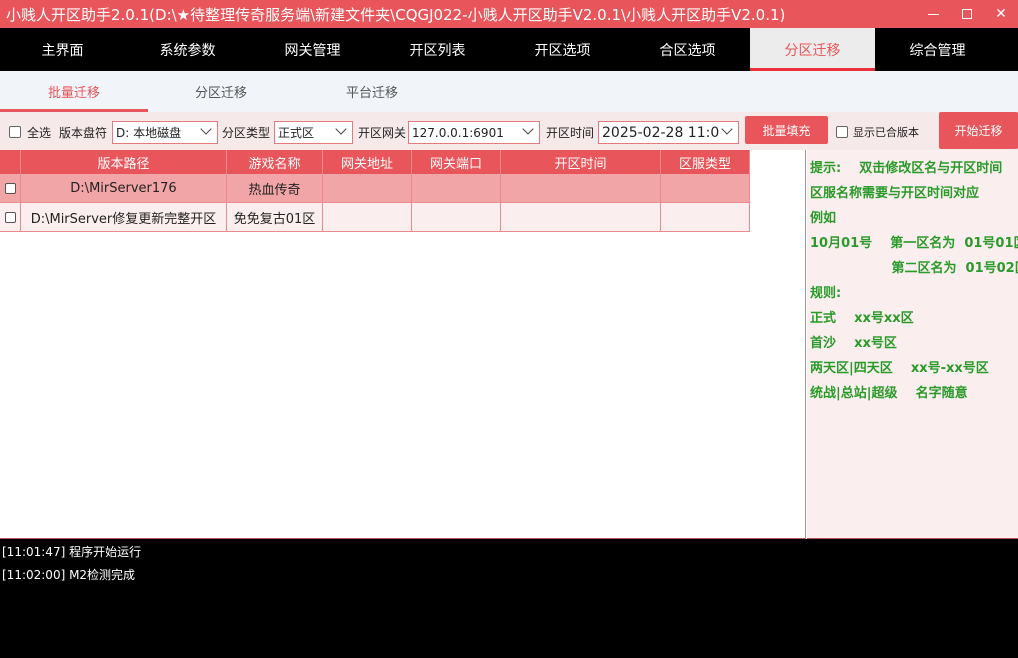  I want to click on zone-type-select: 正式区, so click(313, 132).